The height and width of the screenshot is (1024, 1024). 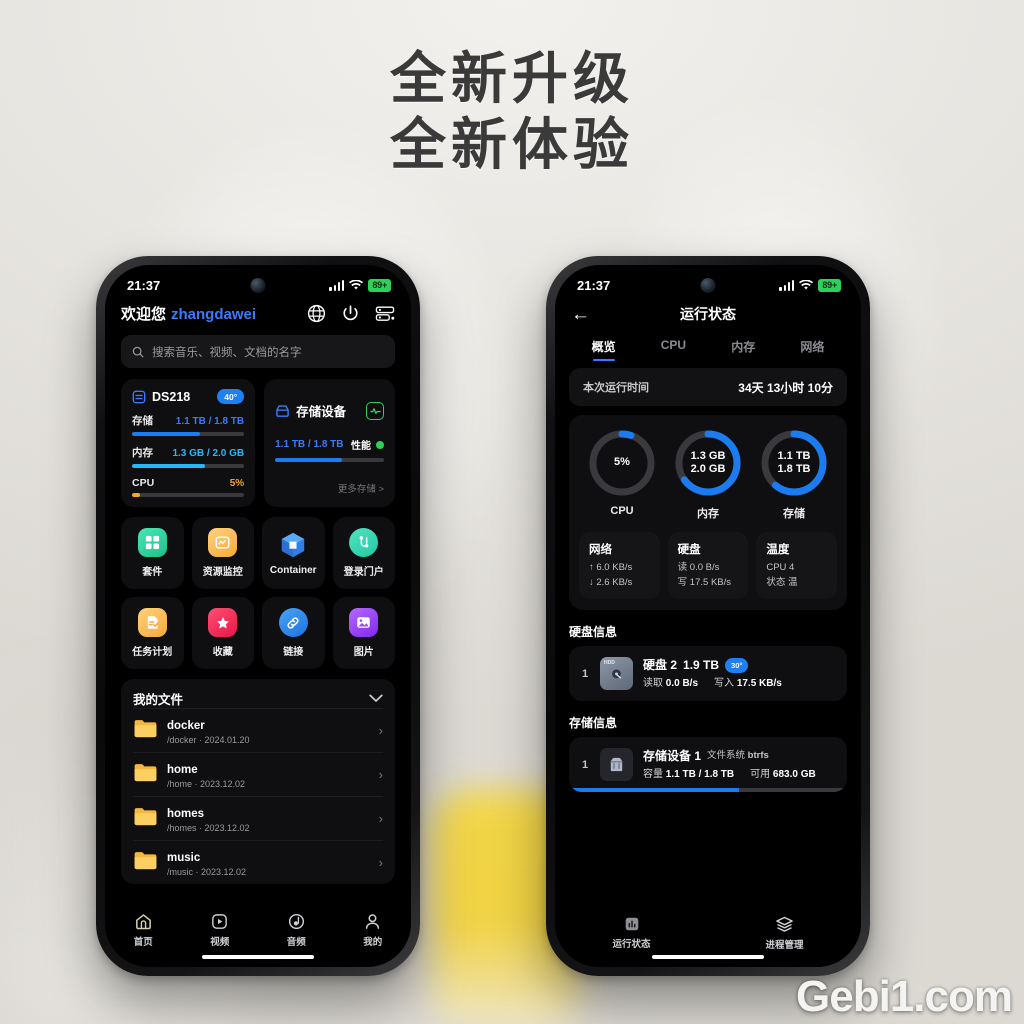 What do you see at coordinates (282, 410) in the screenshot?
I see `storage-device-icon` at bounding box center [282, 410].